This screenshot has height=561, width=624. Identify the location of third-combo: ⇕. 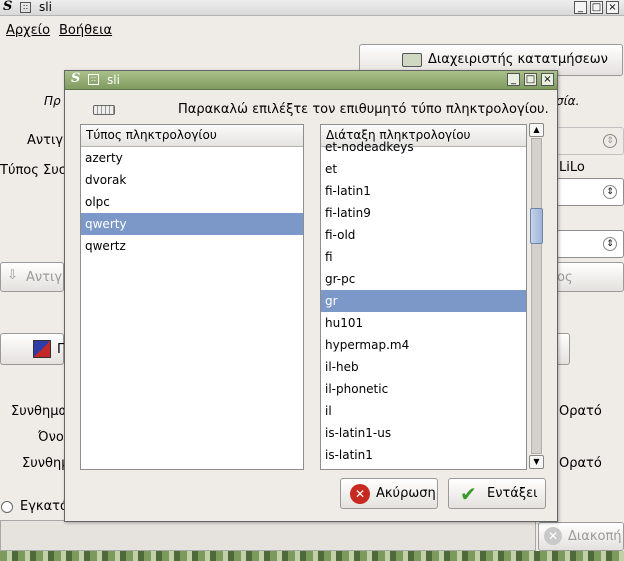
(590, 244).